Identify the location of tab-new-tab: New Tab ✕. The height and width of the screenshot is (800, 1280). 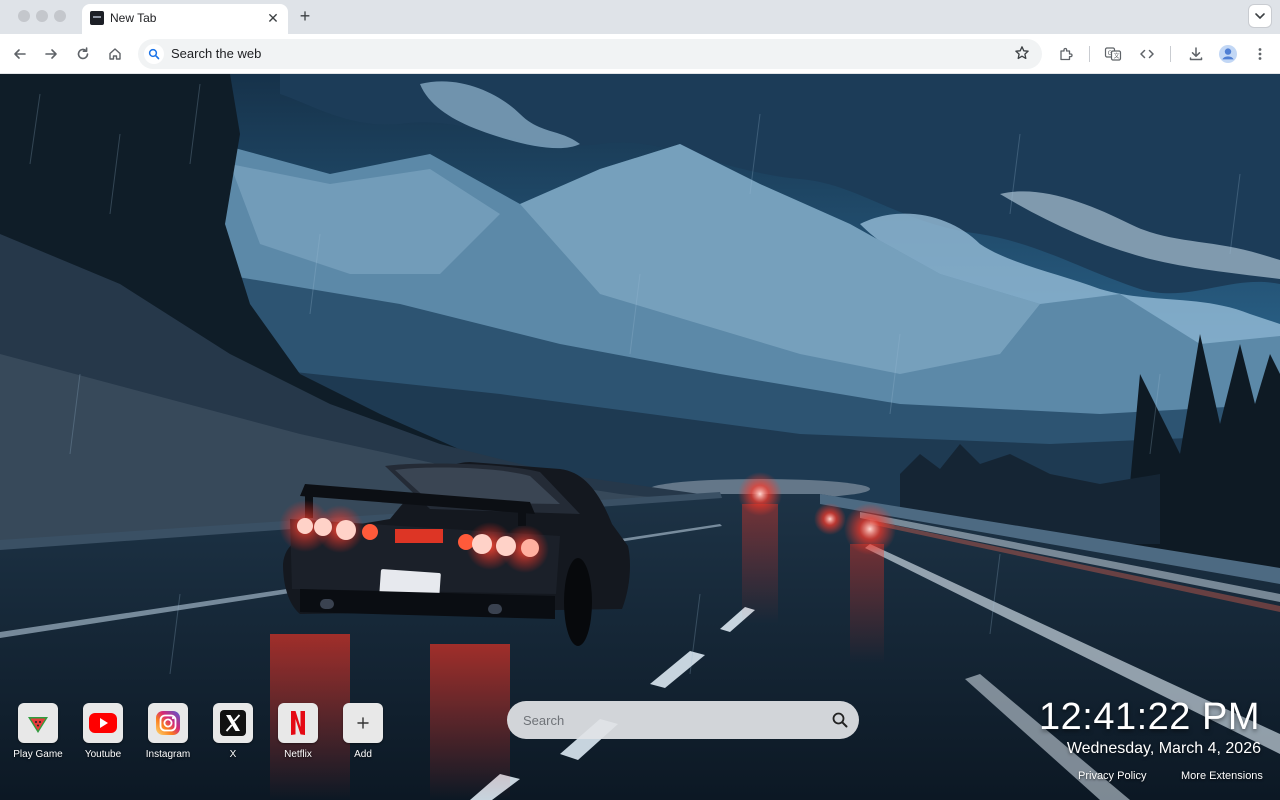
(185, 19).